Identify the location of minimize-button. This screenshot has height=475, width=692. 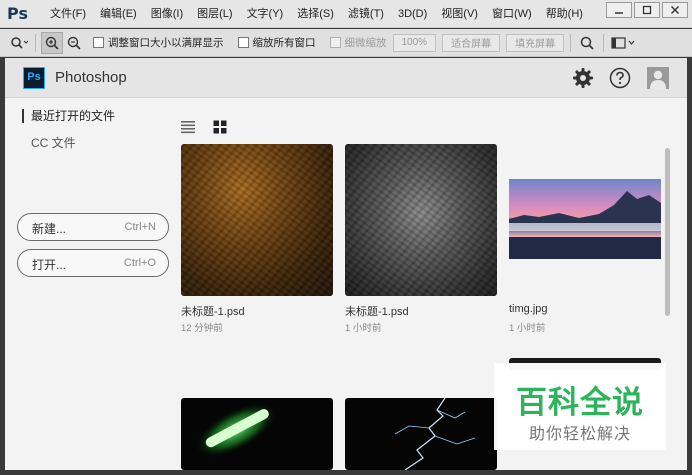
(619, 10).